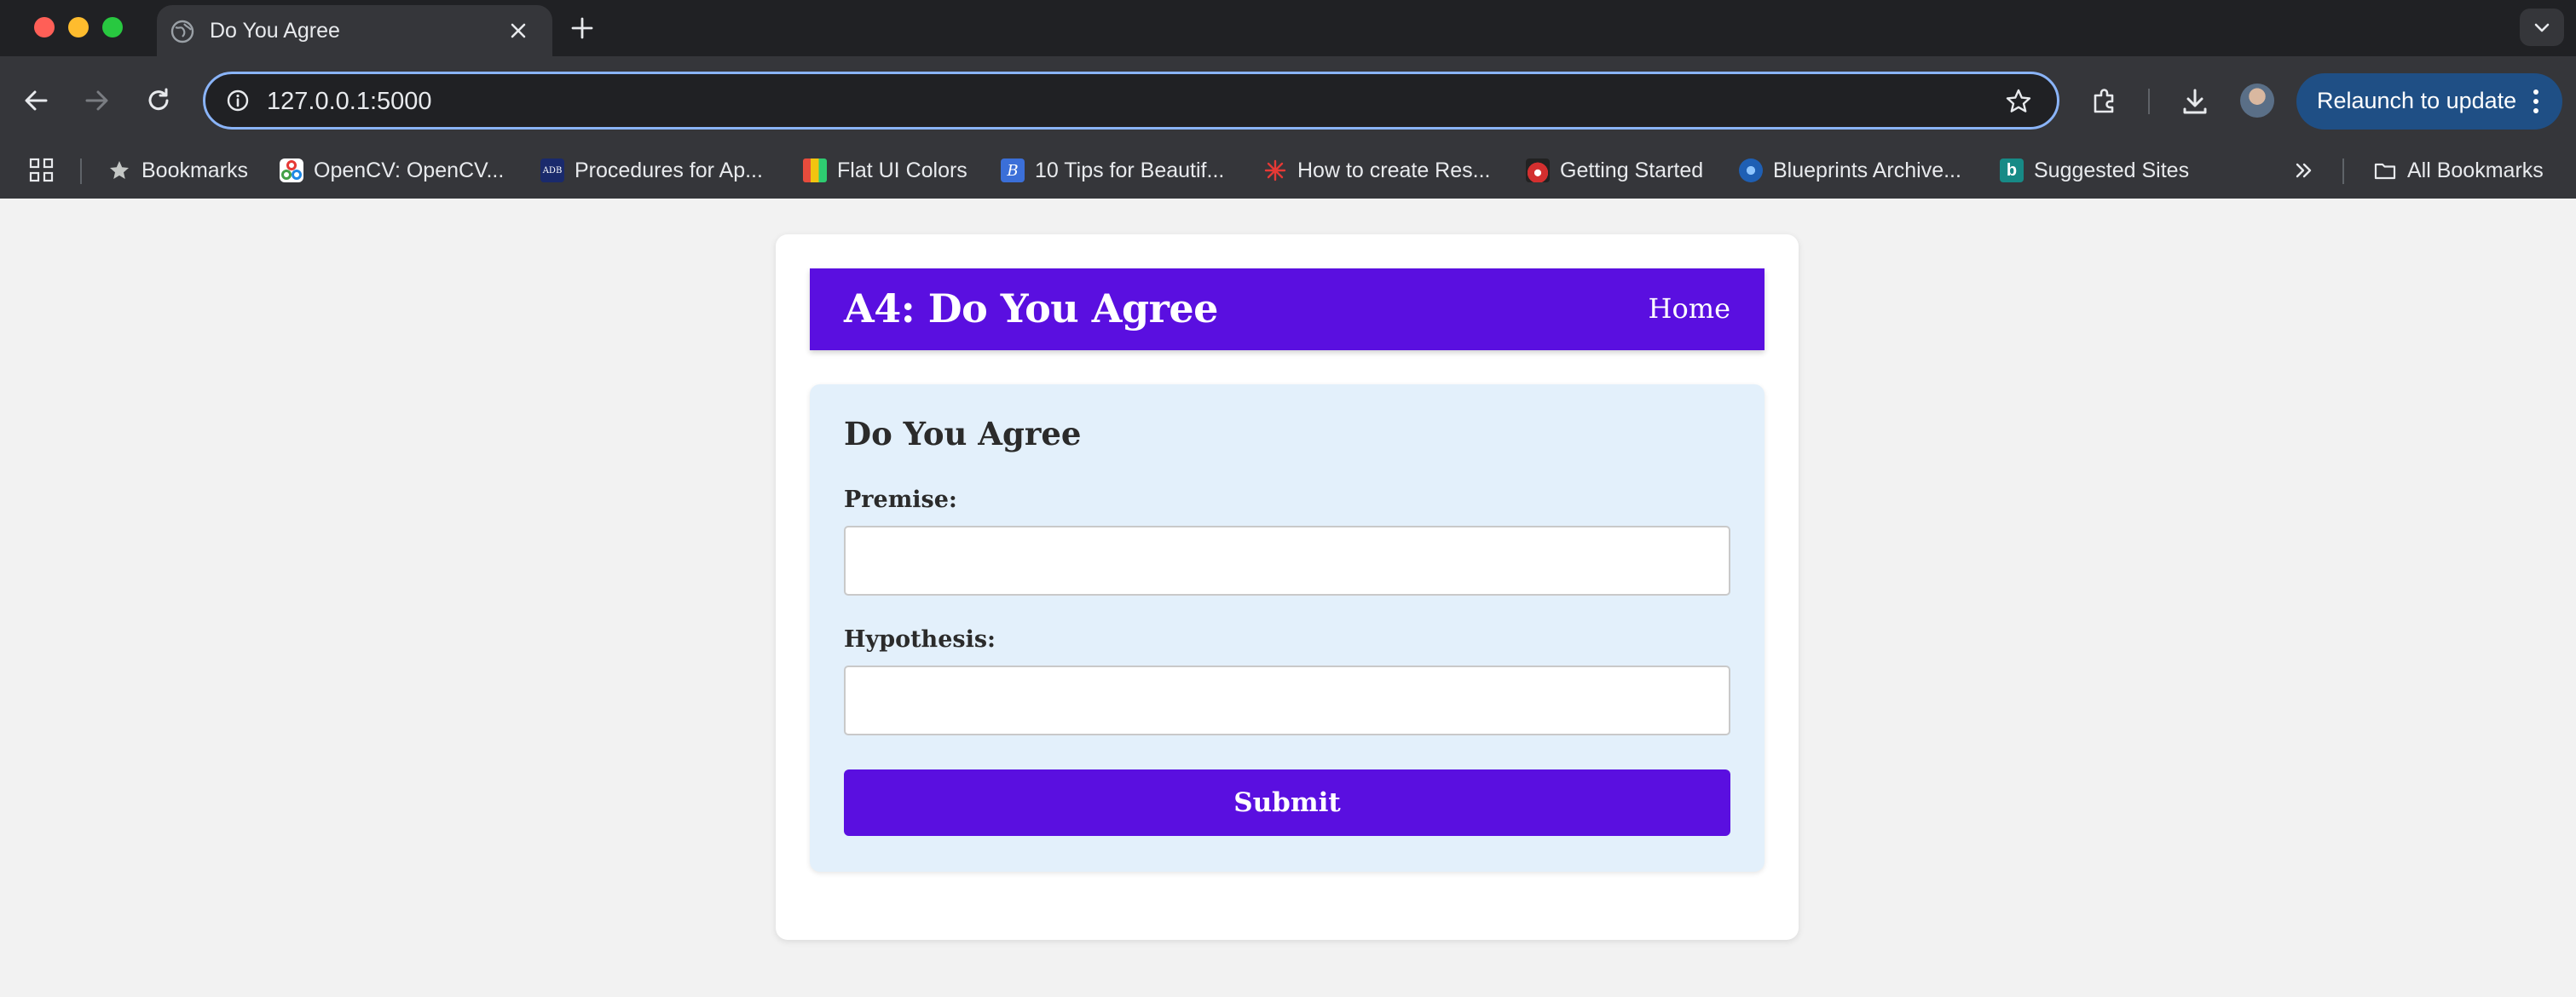 This screenshot has height=997, width=2576. Describe the element at coordinates (2012, 170) in the screenshot. I see `bing-icon: b` at that location.